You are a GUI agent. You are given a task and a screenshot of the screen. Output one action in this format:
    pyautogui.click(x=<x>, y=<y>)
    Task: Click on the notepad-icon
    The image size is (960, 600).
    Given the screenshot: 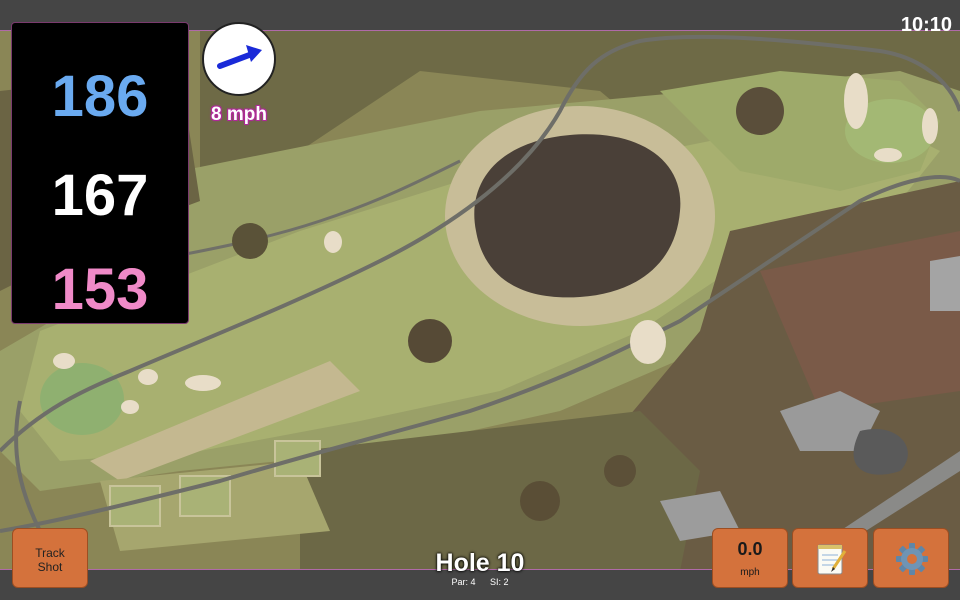 What is the action you would take?
    pyautogui.click(x=832, y=559)
    